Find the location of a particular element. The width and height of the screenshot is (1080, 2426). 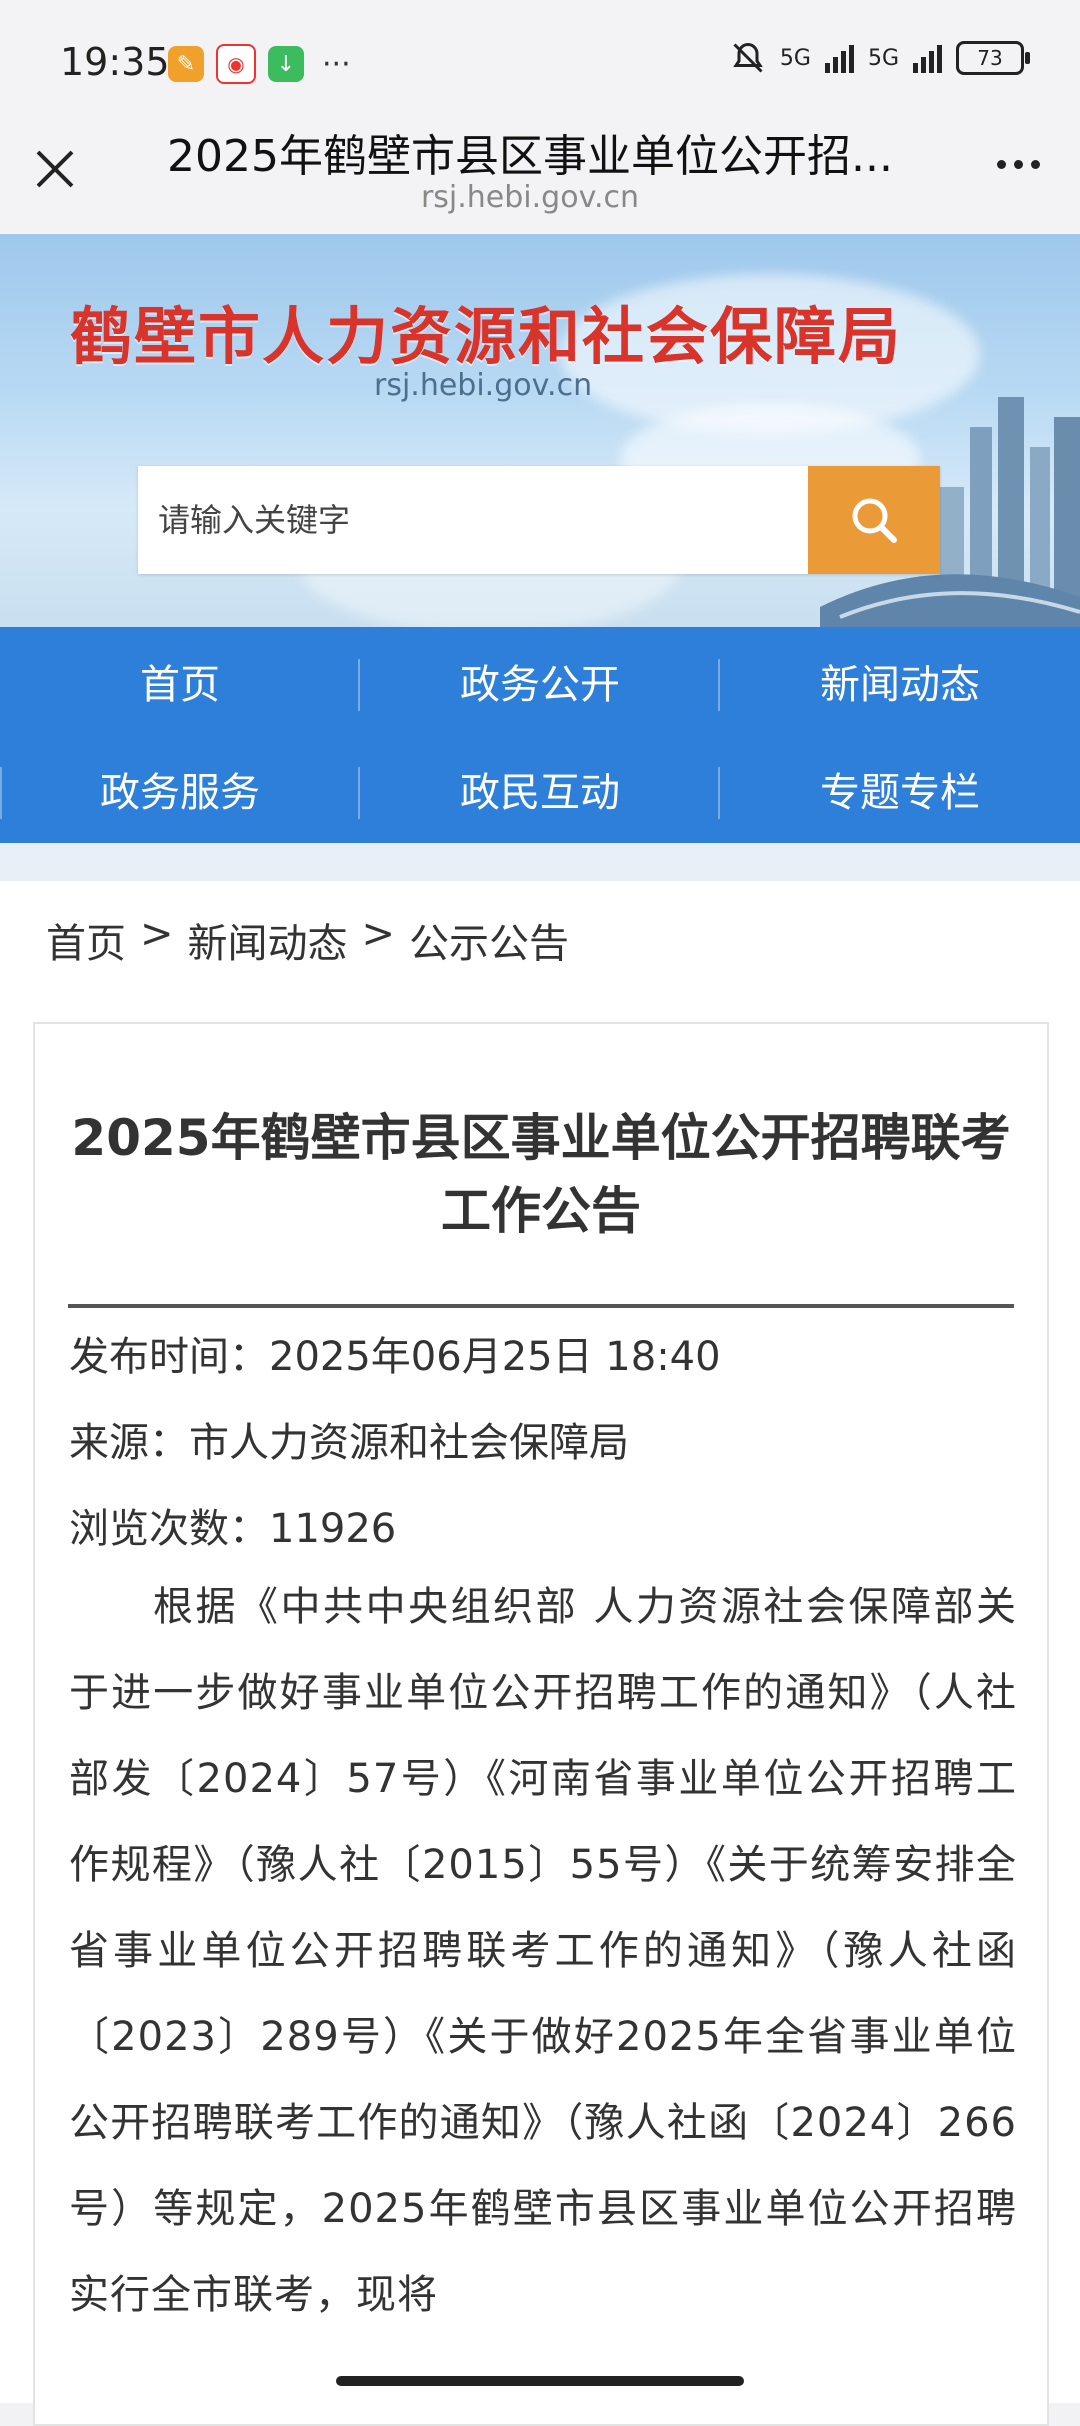

main-menu: 首页 政务公开 新闻动态 政务服务 政民互动 专题专栏 is located at coordinates (540, 735).